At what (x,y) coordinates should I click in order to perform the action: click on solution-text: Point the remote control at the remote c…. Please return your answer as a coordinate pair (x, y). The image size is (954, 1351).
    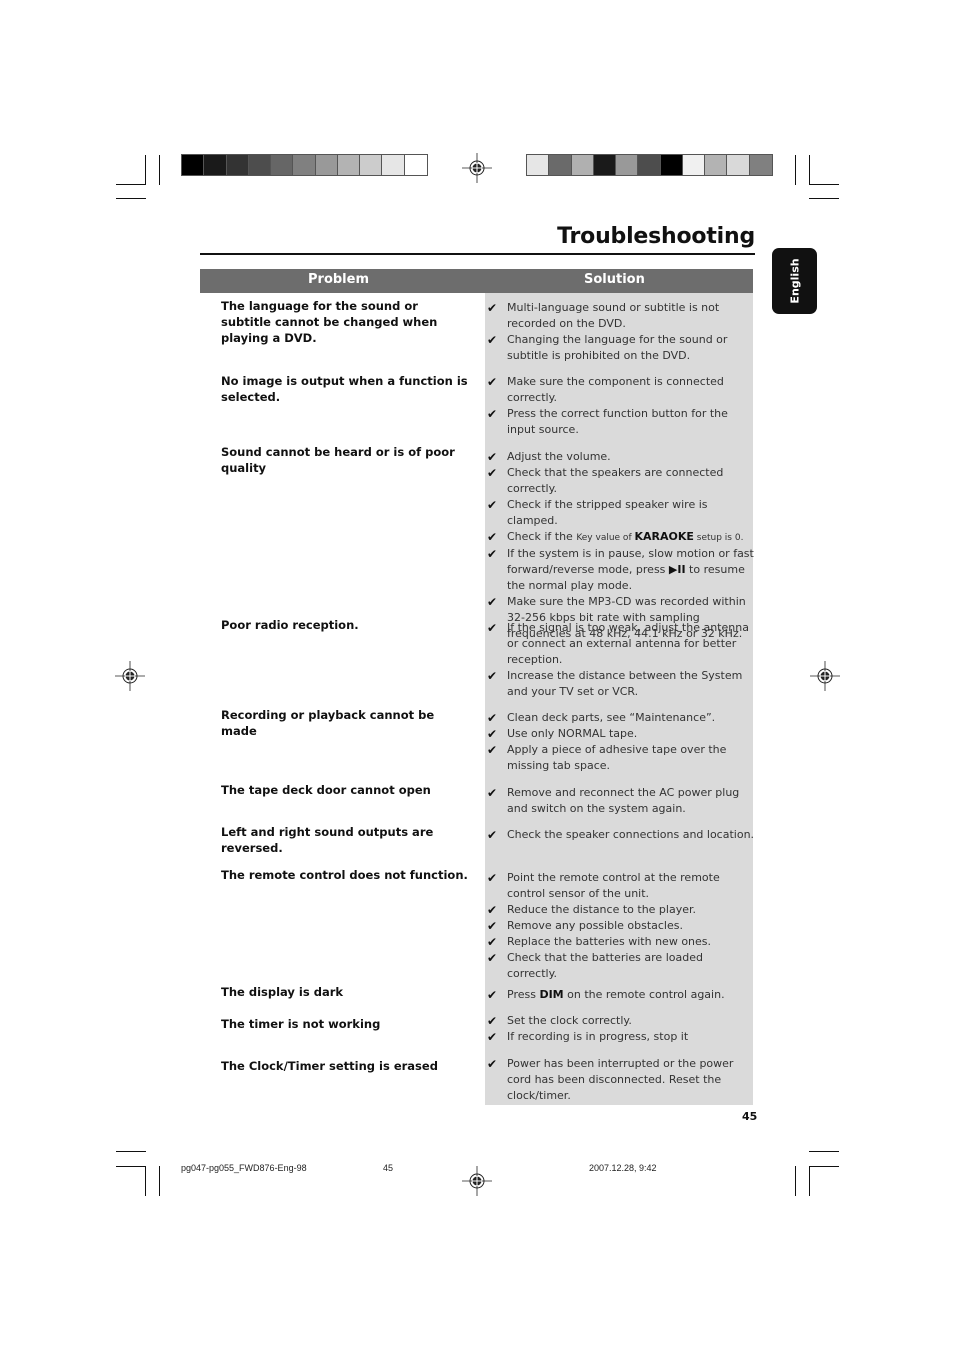
    Looking at the image, I should click on (613, 885).